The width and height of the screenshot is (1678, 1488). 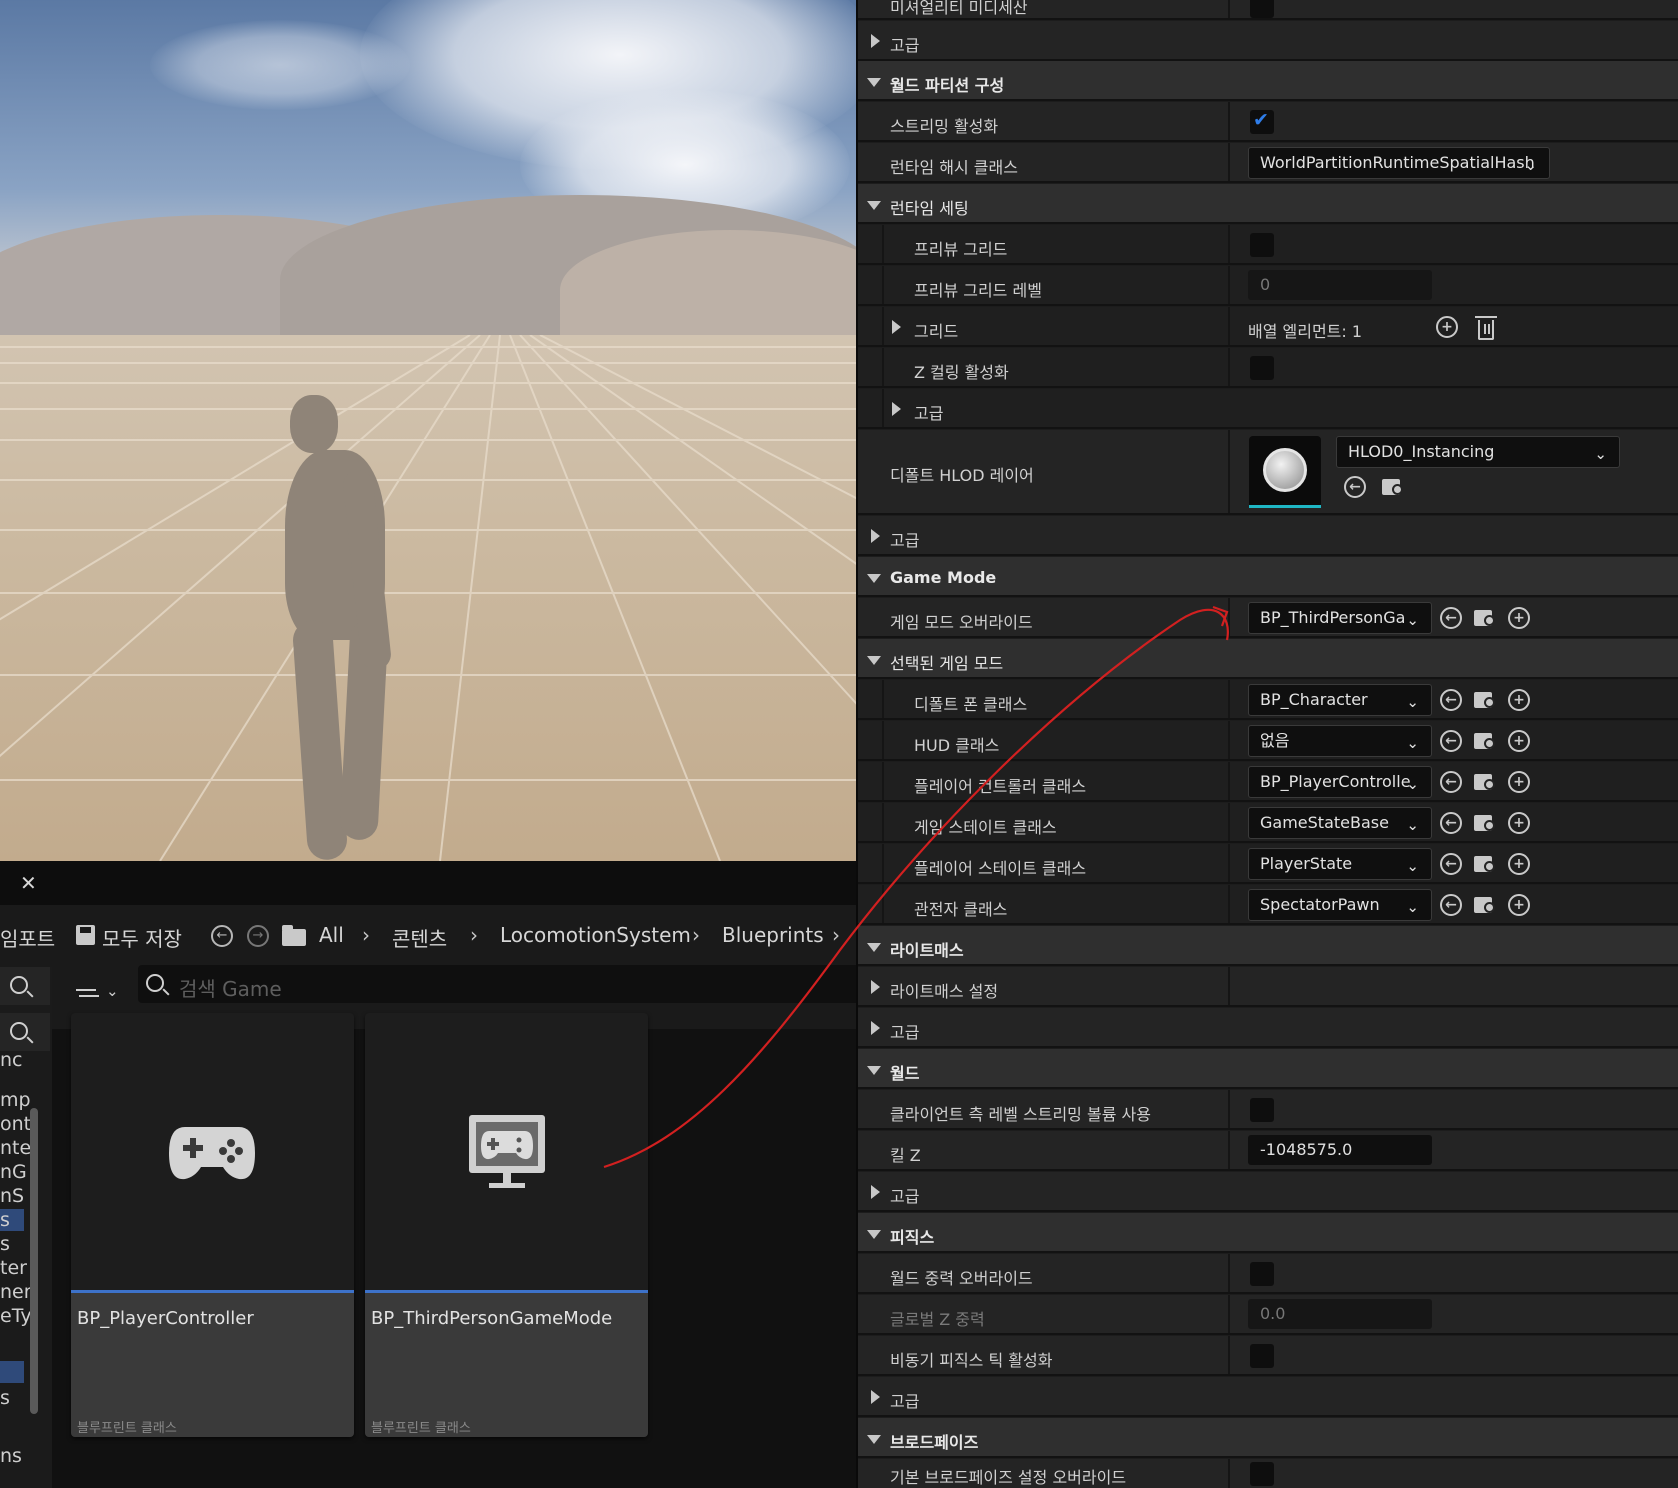 I want to click on sidebar-folder: ont, so click(x=15, y=1124).